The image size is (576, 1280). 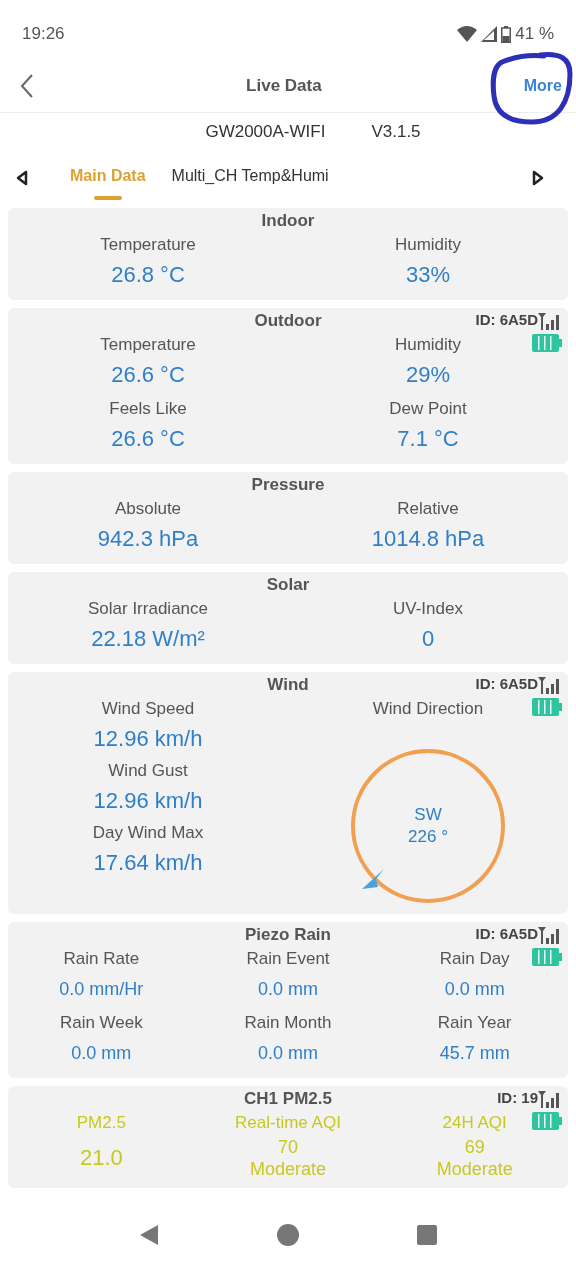 I want to click on previous-tab-icon, so click(x=23, y=177).